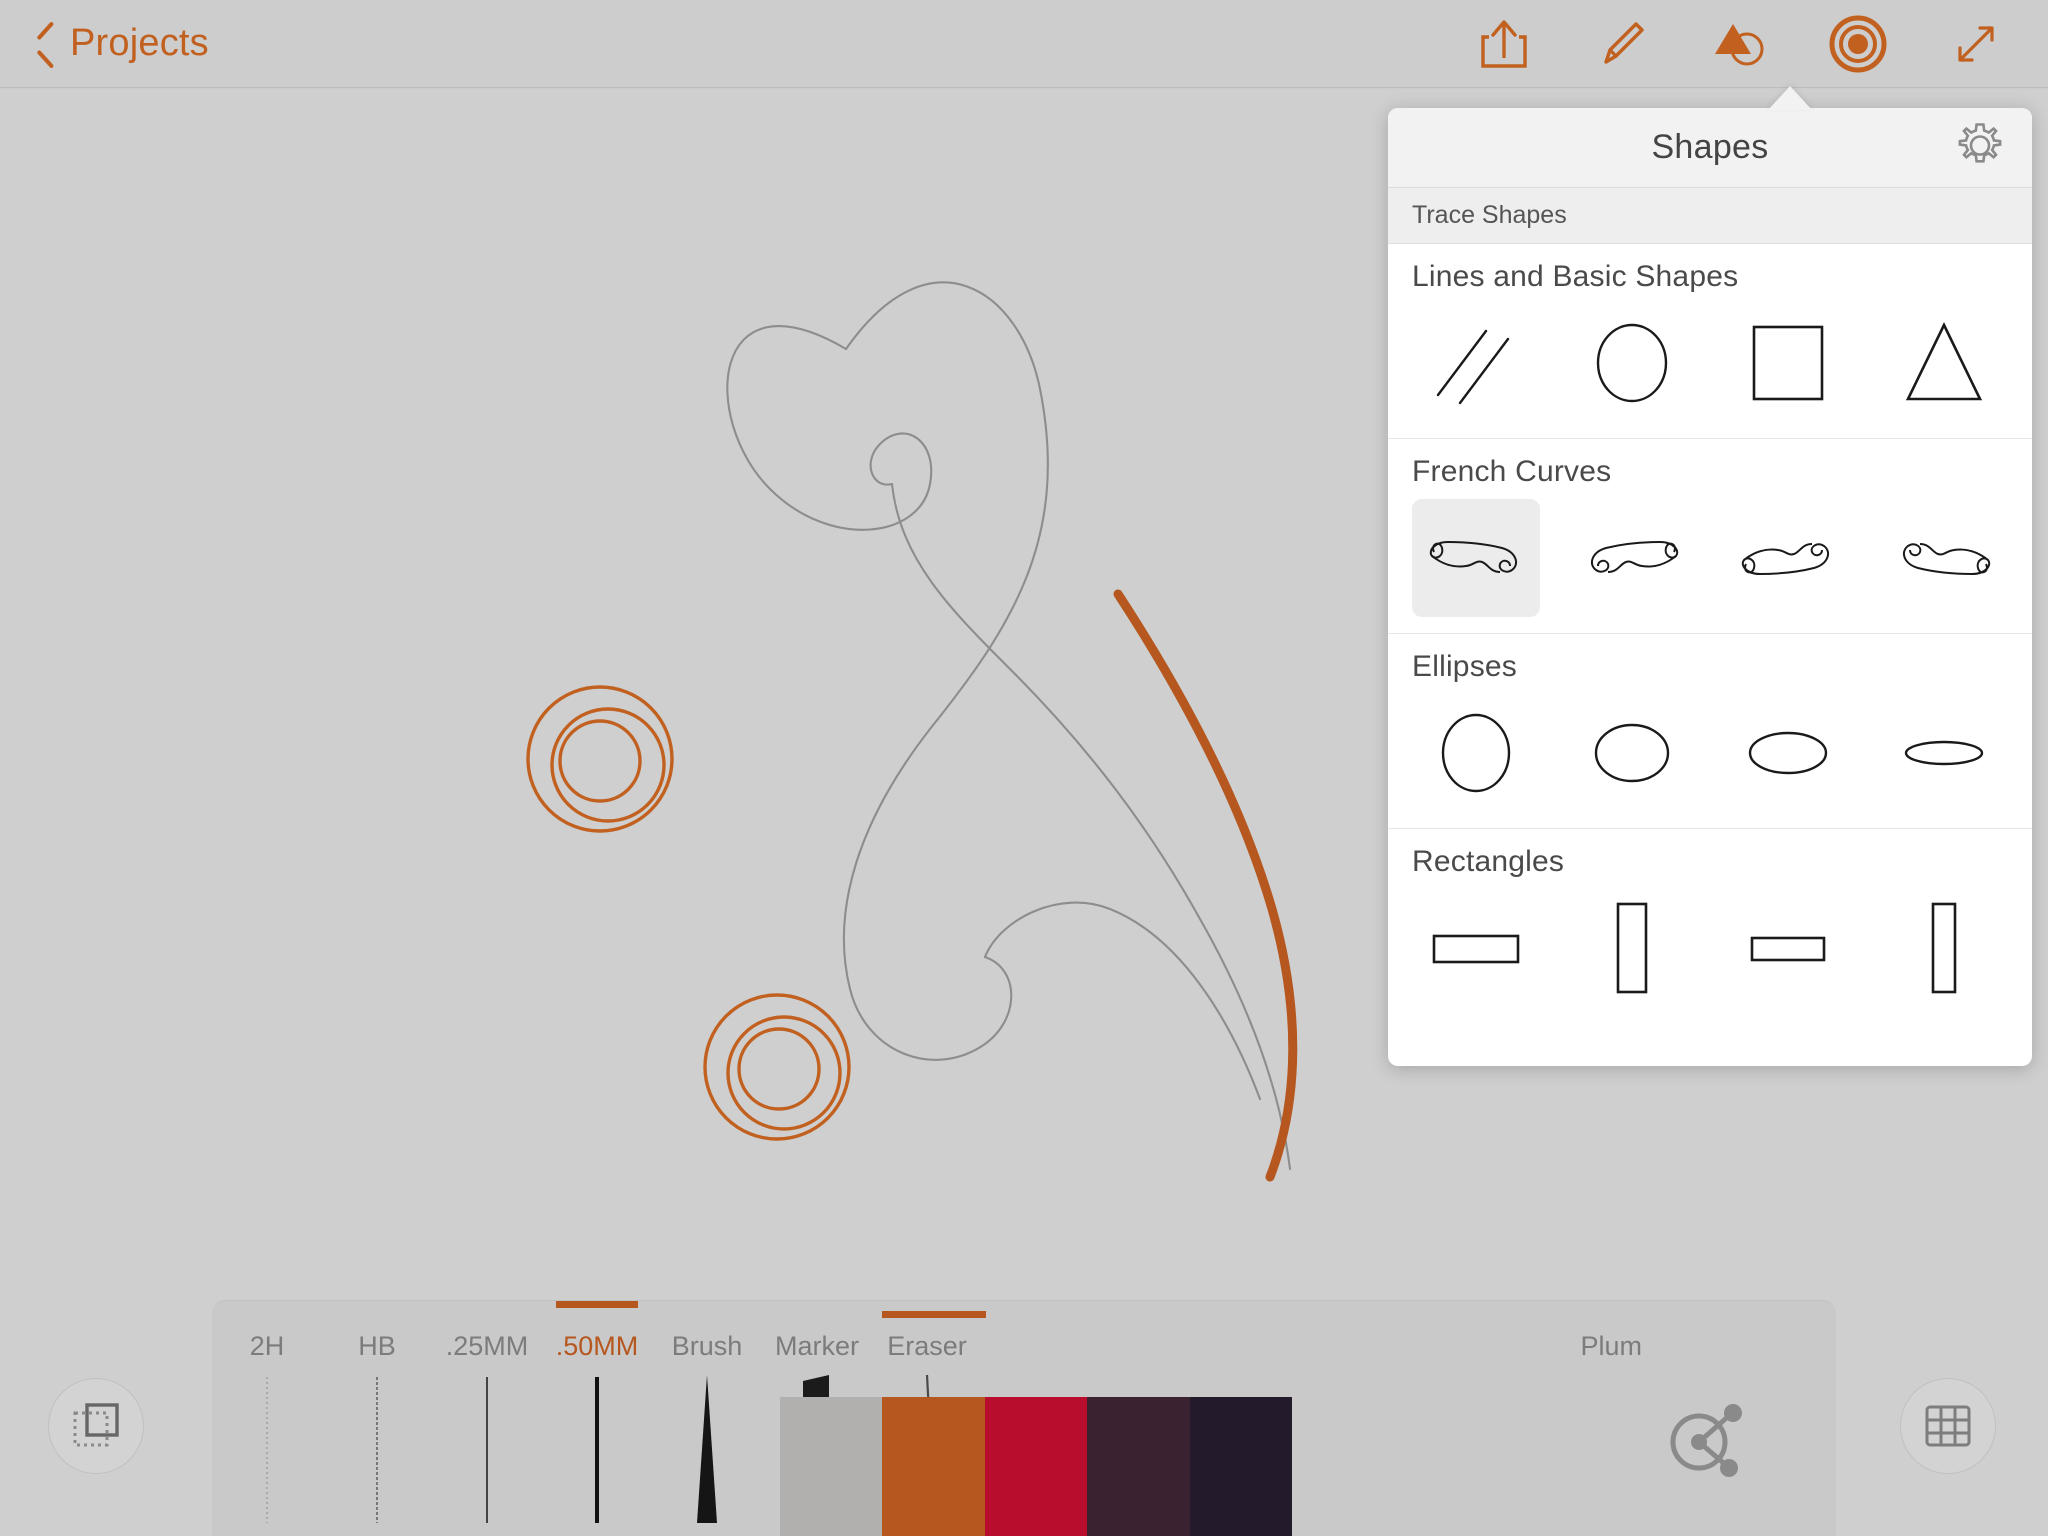 This screenshot has height=1536, width=2048. I want to click on pencil-icon, so click(1622, 44).